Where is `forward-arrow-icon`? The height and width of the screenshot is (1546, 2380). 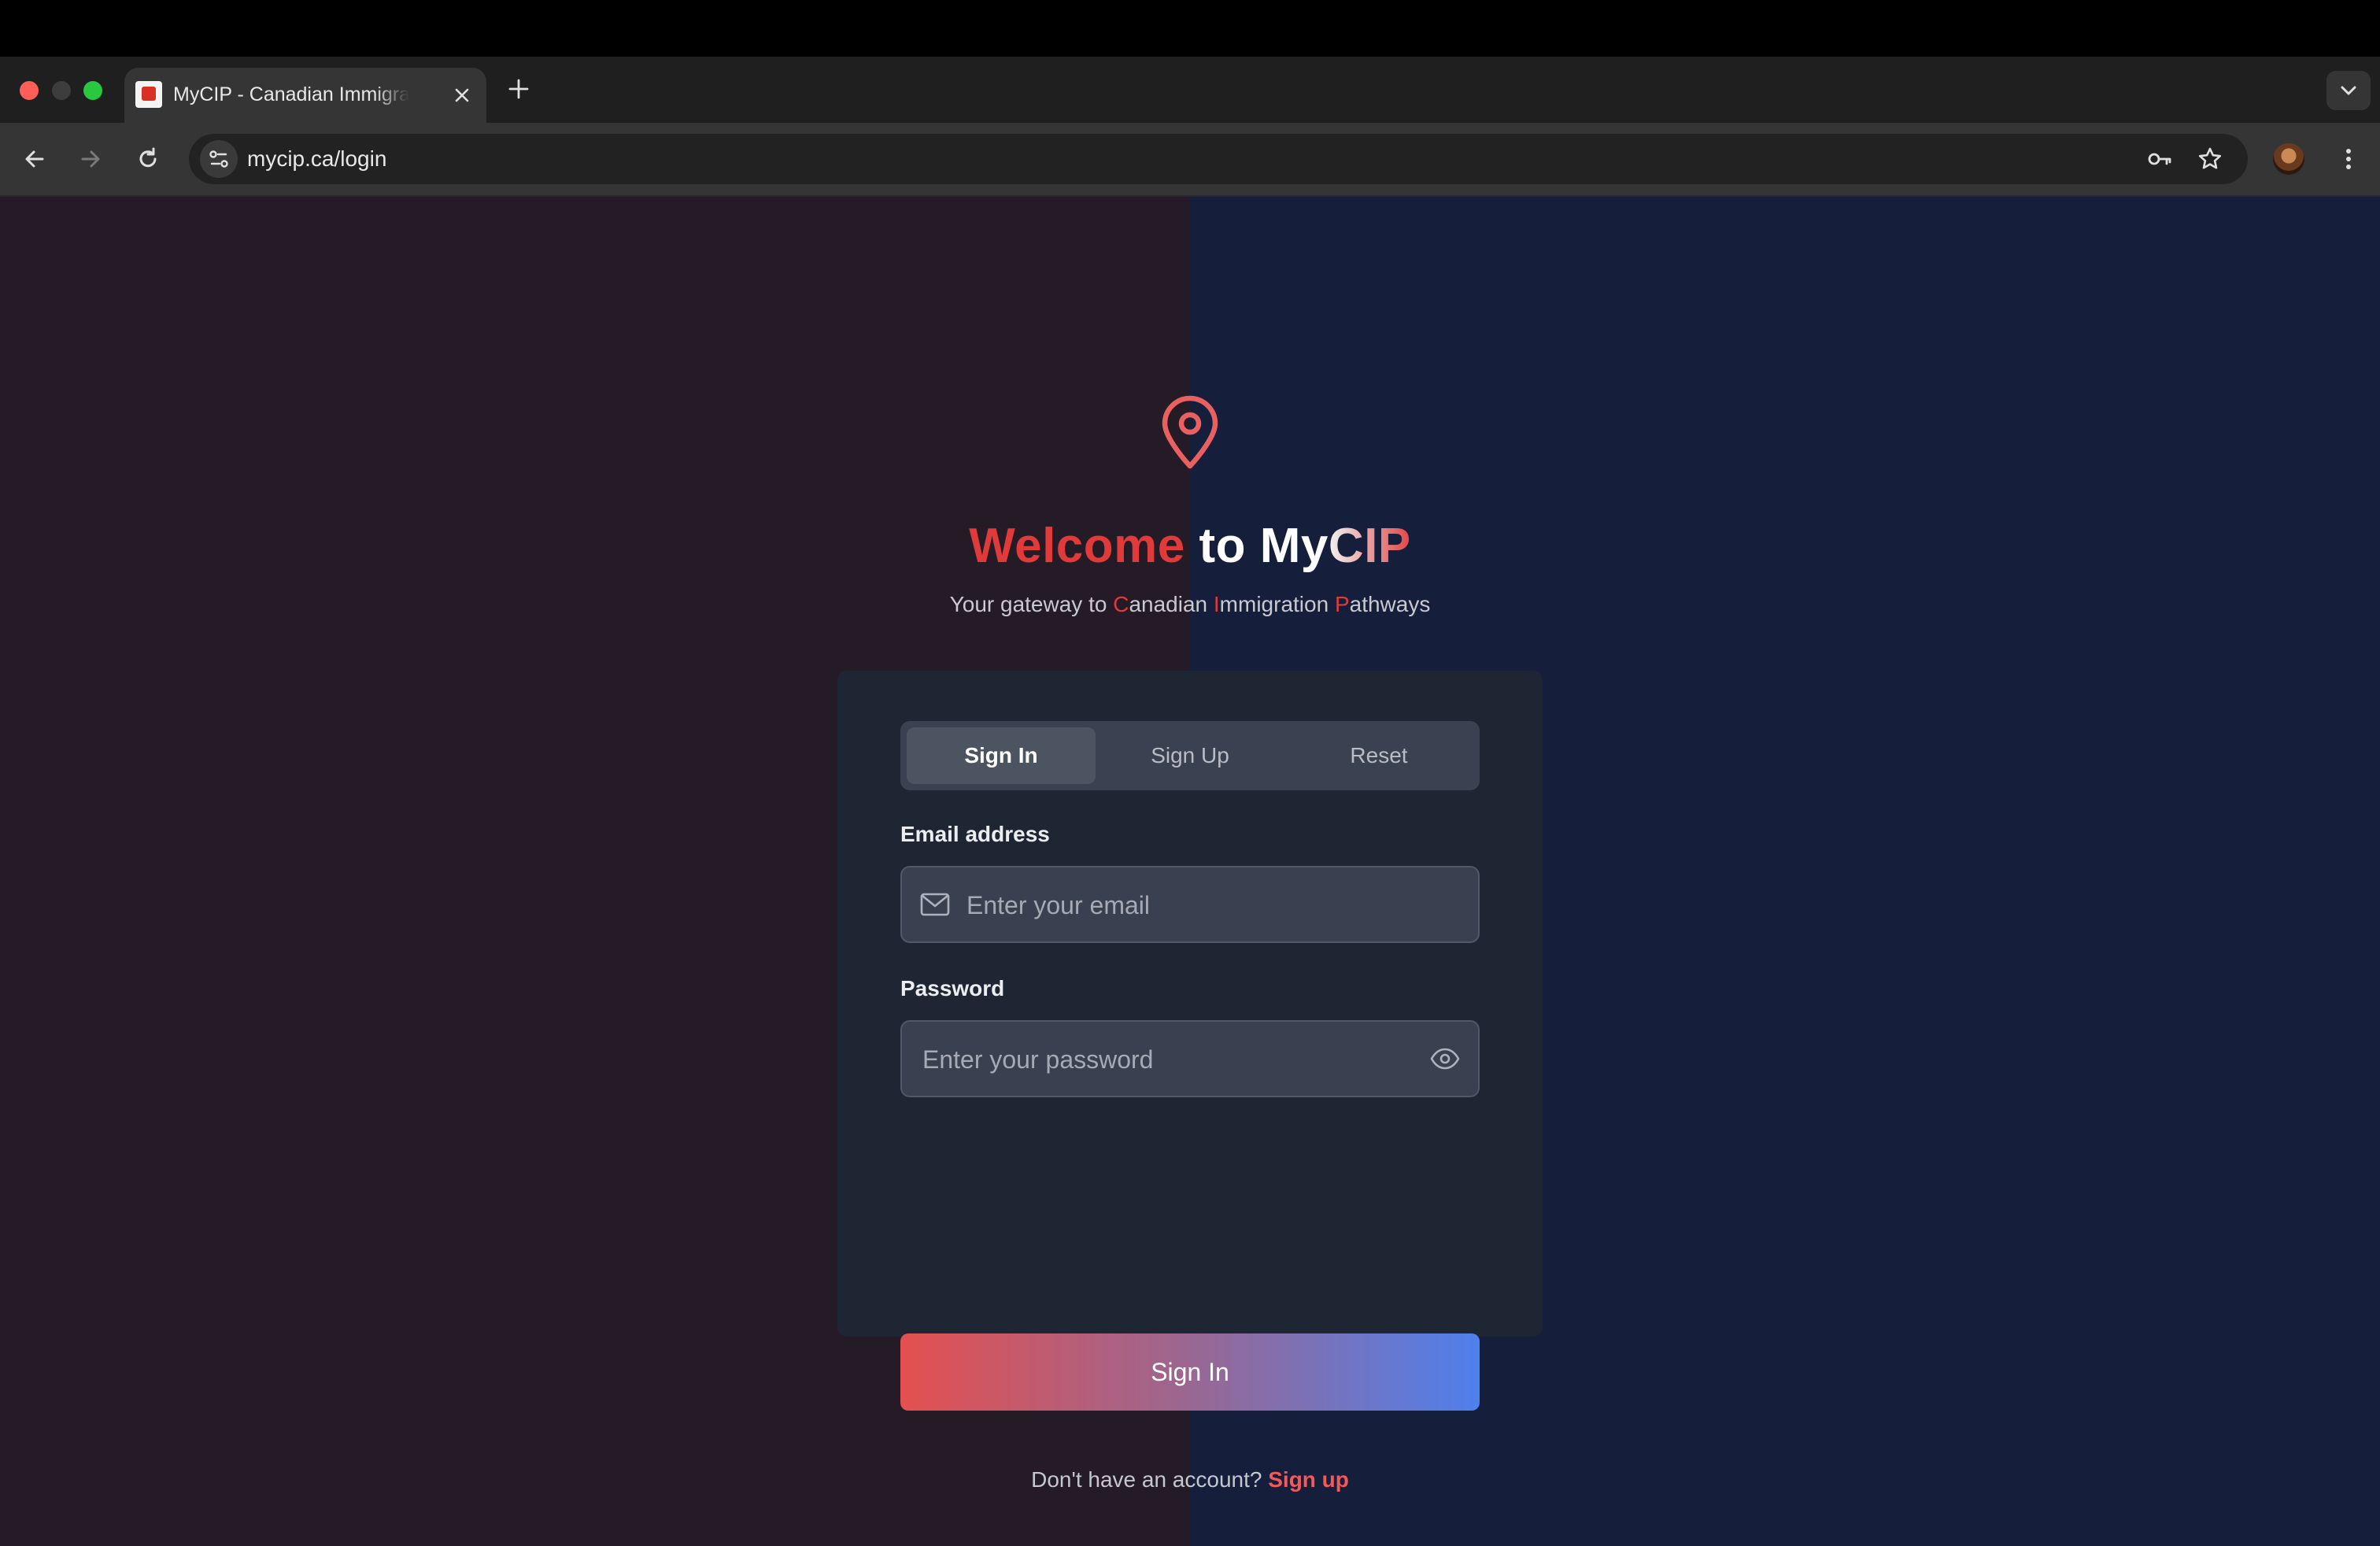
forward-arrow-icon is located at coordinates (90, 159).